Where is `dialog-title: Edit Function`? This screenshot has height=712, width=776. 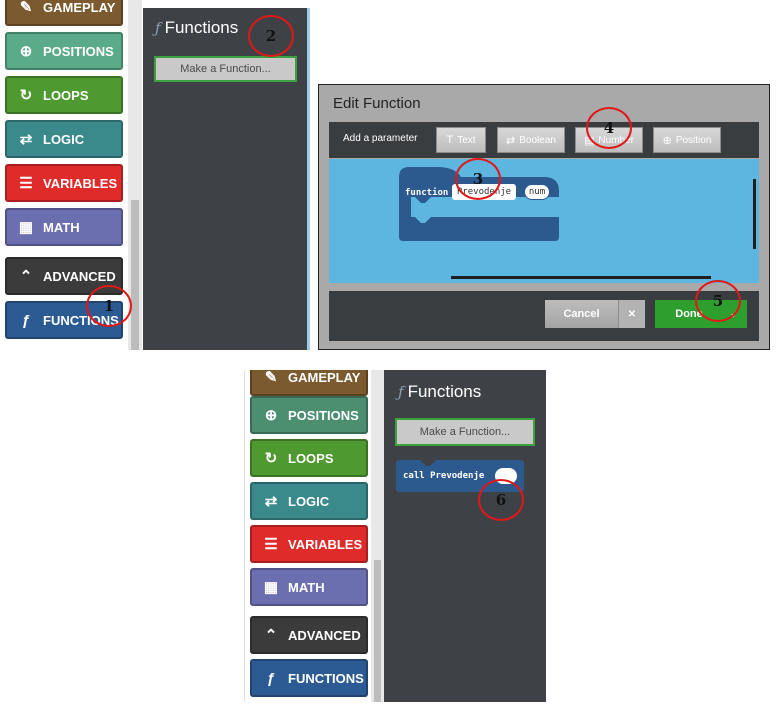 dialog-title: Edit Function is located at coordinates (377, 103).